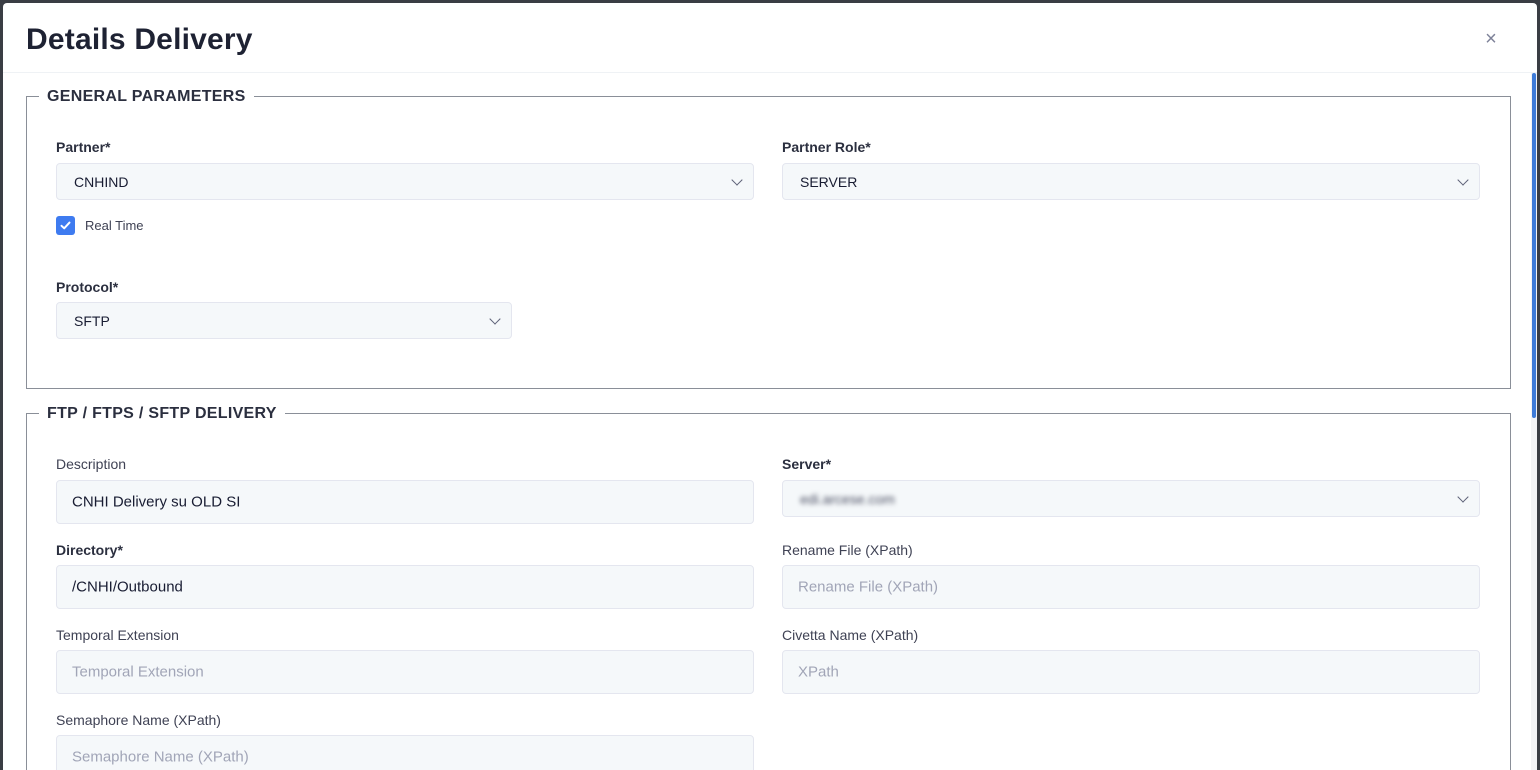 This screenshot has height=770, width=1540. I want to click on check-icon, so click(65, 225).